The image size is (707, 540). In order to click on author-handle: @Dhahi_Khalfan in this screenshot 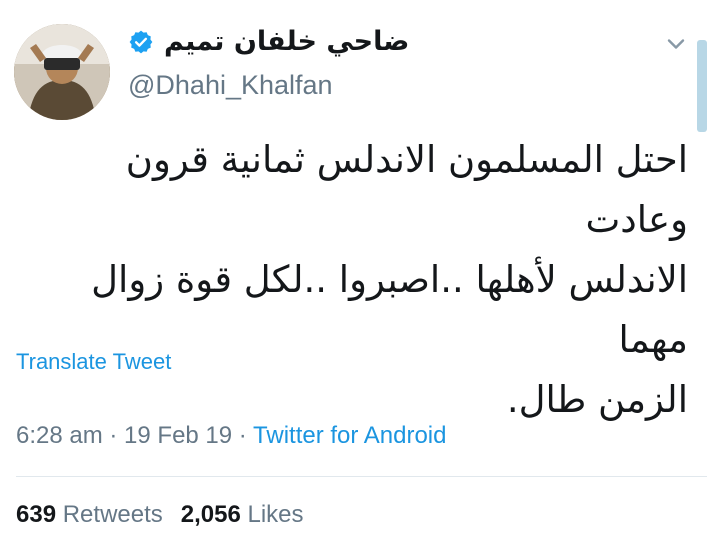, I will do `click(230, 85)`.